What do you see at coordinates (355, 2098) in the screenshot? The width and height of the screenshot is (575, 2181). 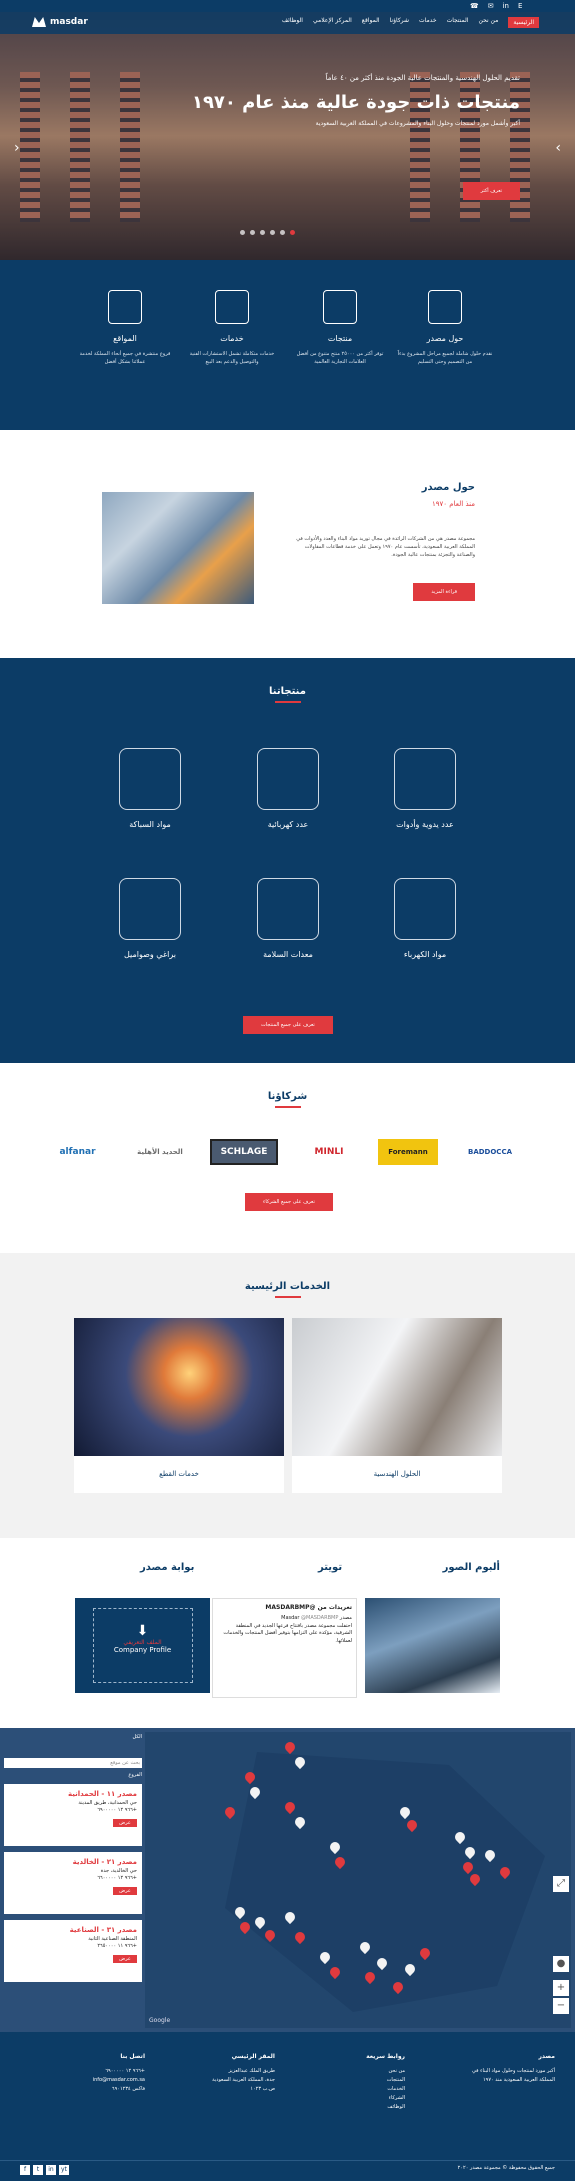 I see `footer-link: الشركاء` at bounding box center [355, 2098].